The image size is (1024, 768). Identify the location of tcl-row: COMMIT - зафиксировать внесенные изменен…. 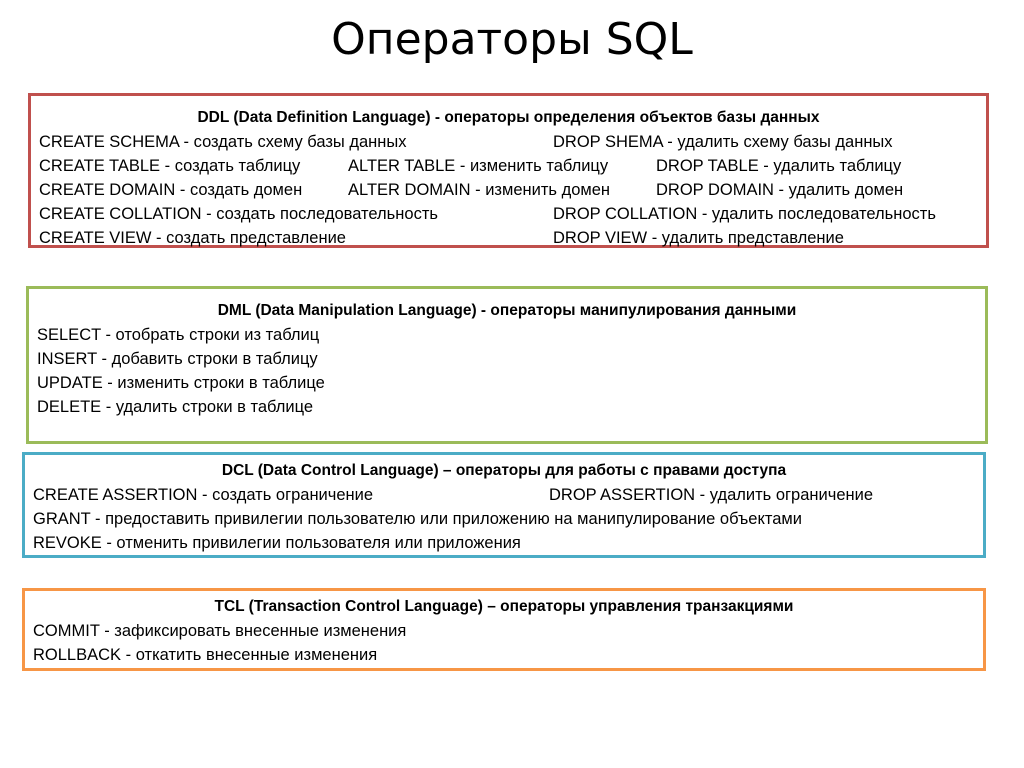
(504, 631).